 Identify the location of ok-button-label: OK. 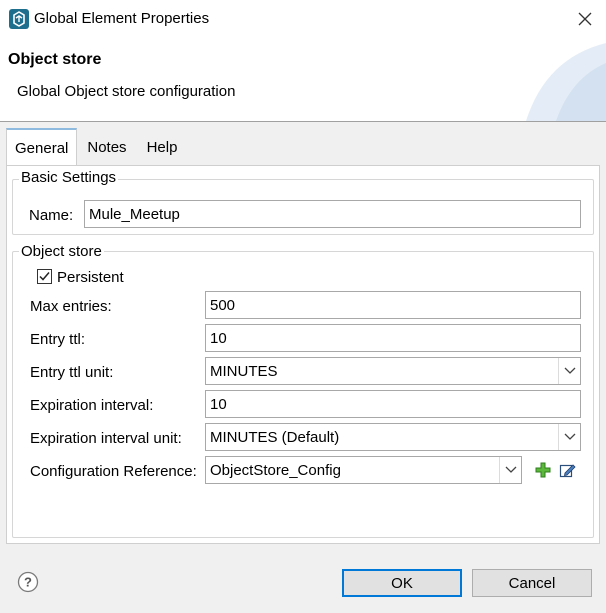
(402, 583).